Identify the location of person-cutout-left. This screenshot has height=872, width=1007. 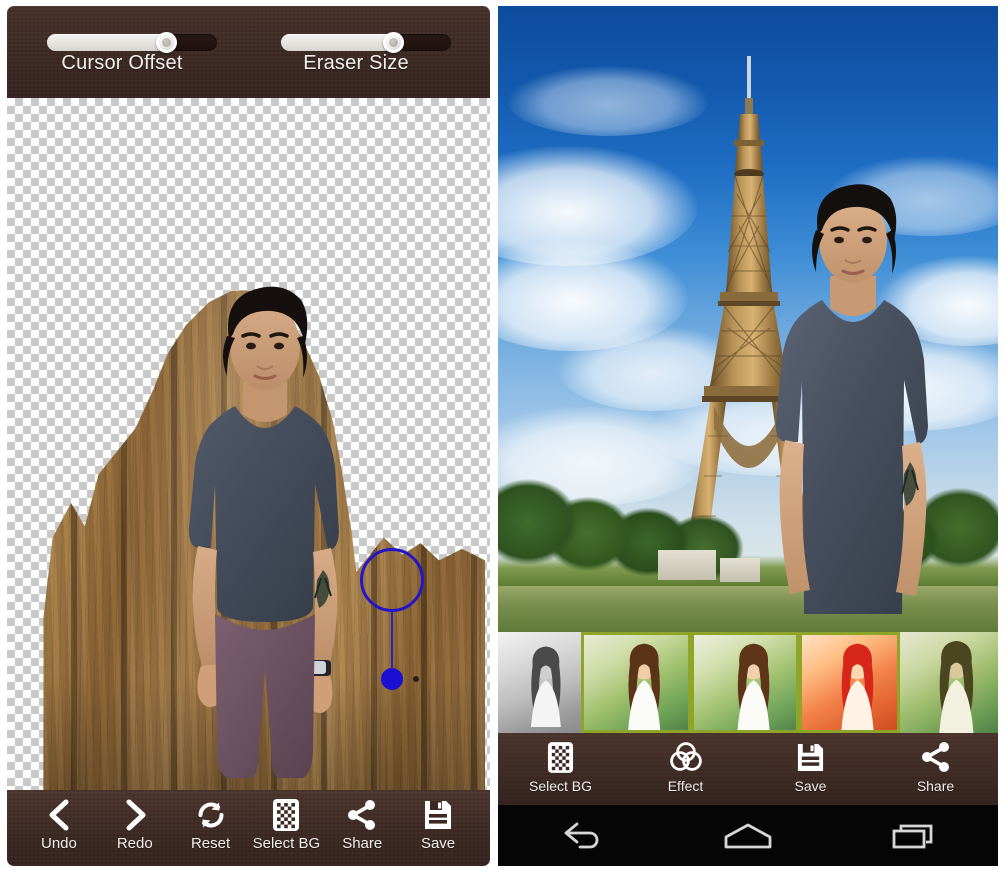
(263, 532).